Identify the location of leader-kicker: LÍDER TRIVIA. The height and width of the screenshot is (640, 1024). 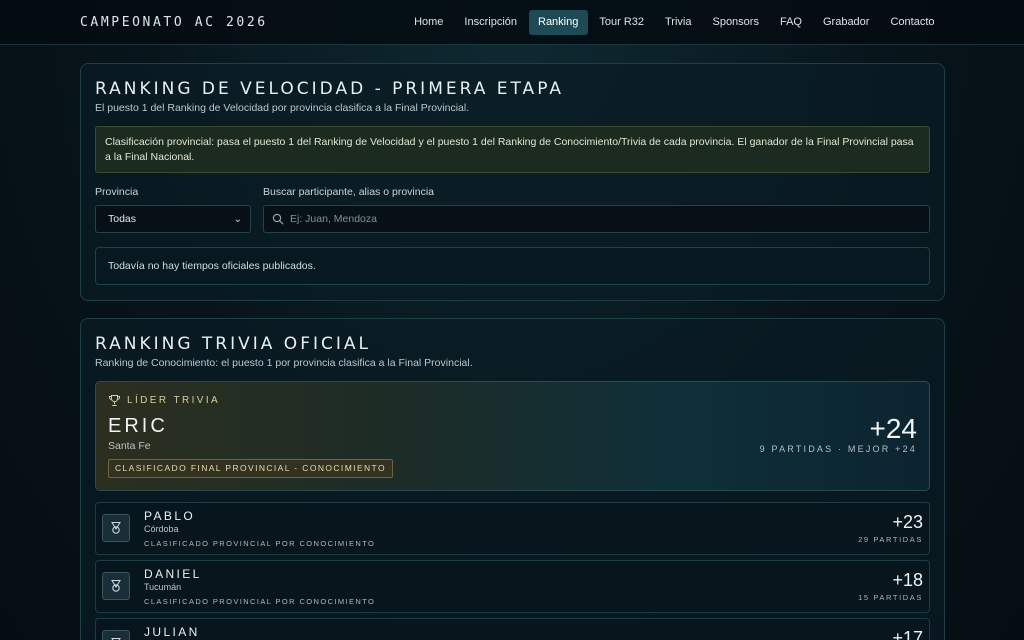
(164, 400).